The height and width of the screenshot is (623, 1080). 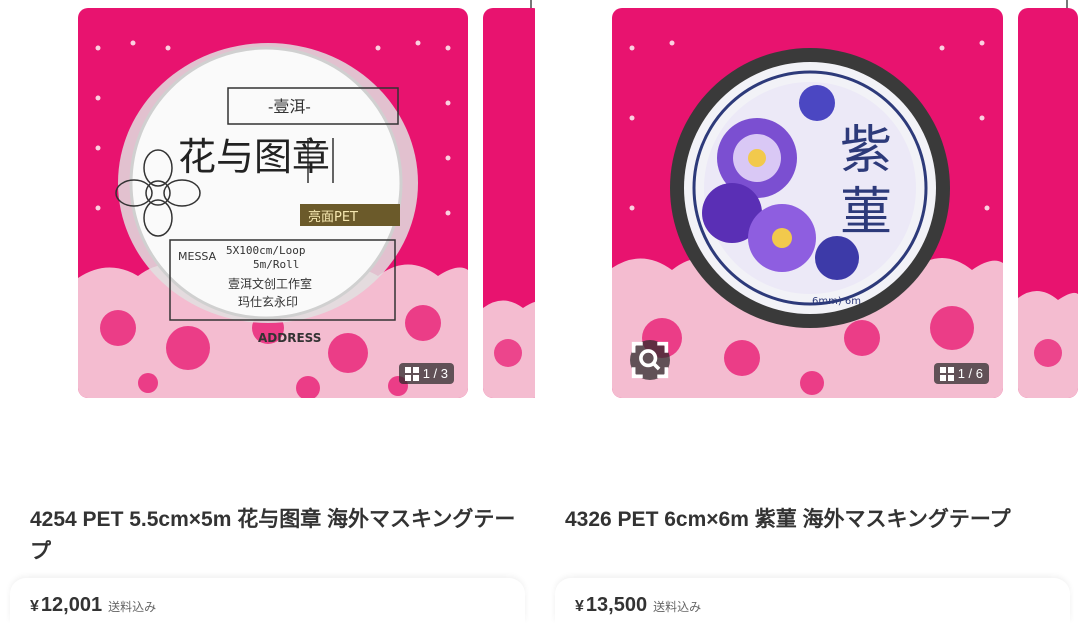 What do you see at coordinates (970, 373) in the screenshot?
I see `page-indicator: 1 / 6` at bounding box center [970, 373].